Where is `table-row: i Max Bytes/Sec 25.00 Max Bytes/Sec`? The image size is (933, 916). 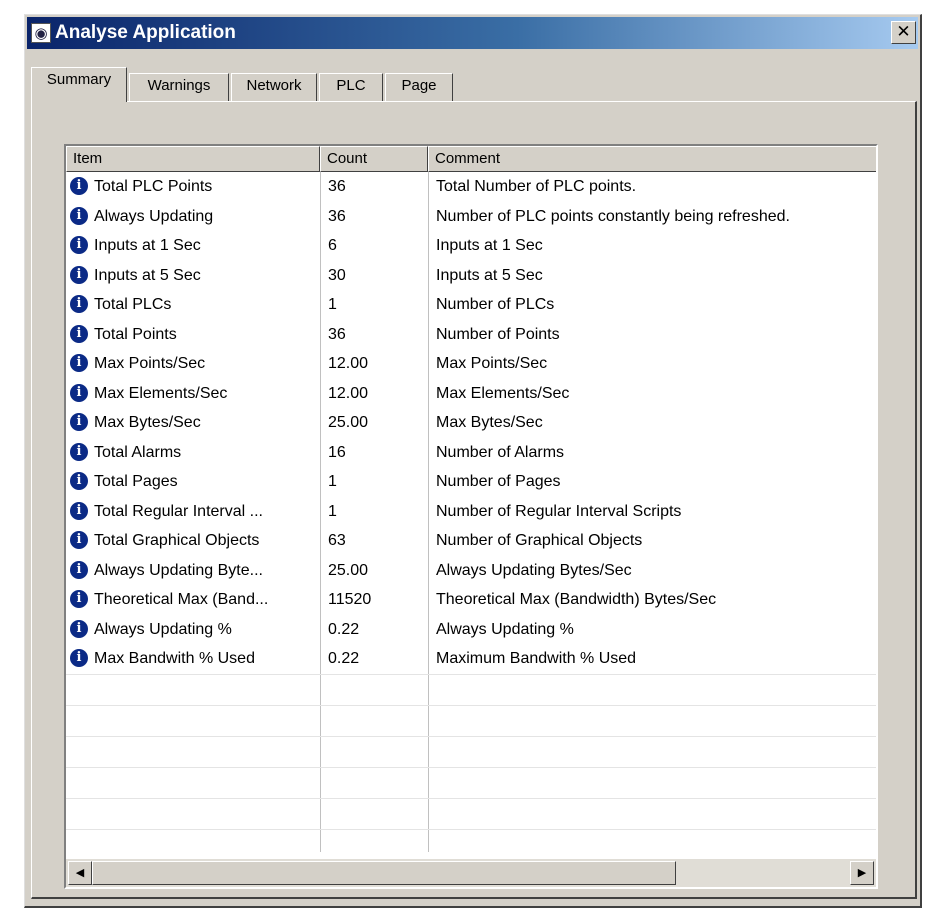
table-row: i Max Bytes/Sec 25.00 Max Bytes/Sec is located at coordinates (471, 423).